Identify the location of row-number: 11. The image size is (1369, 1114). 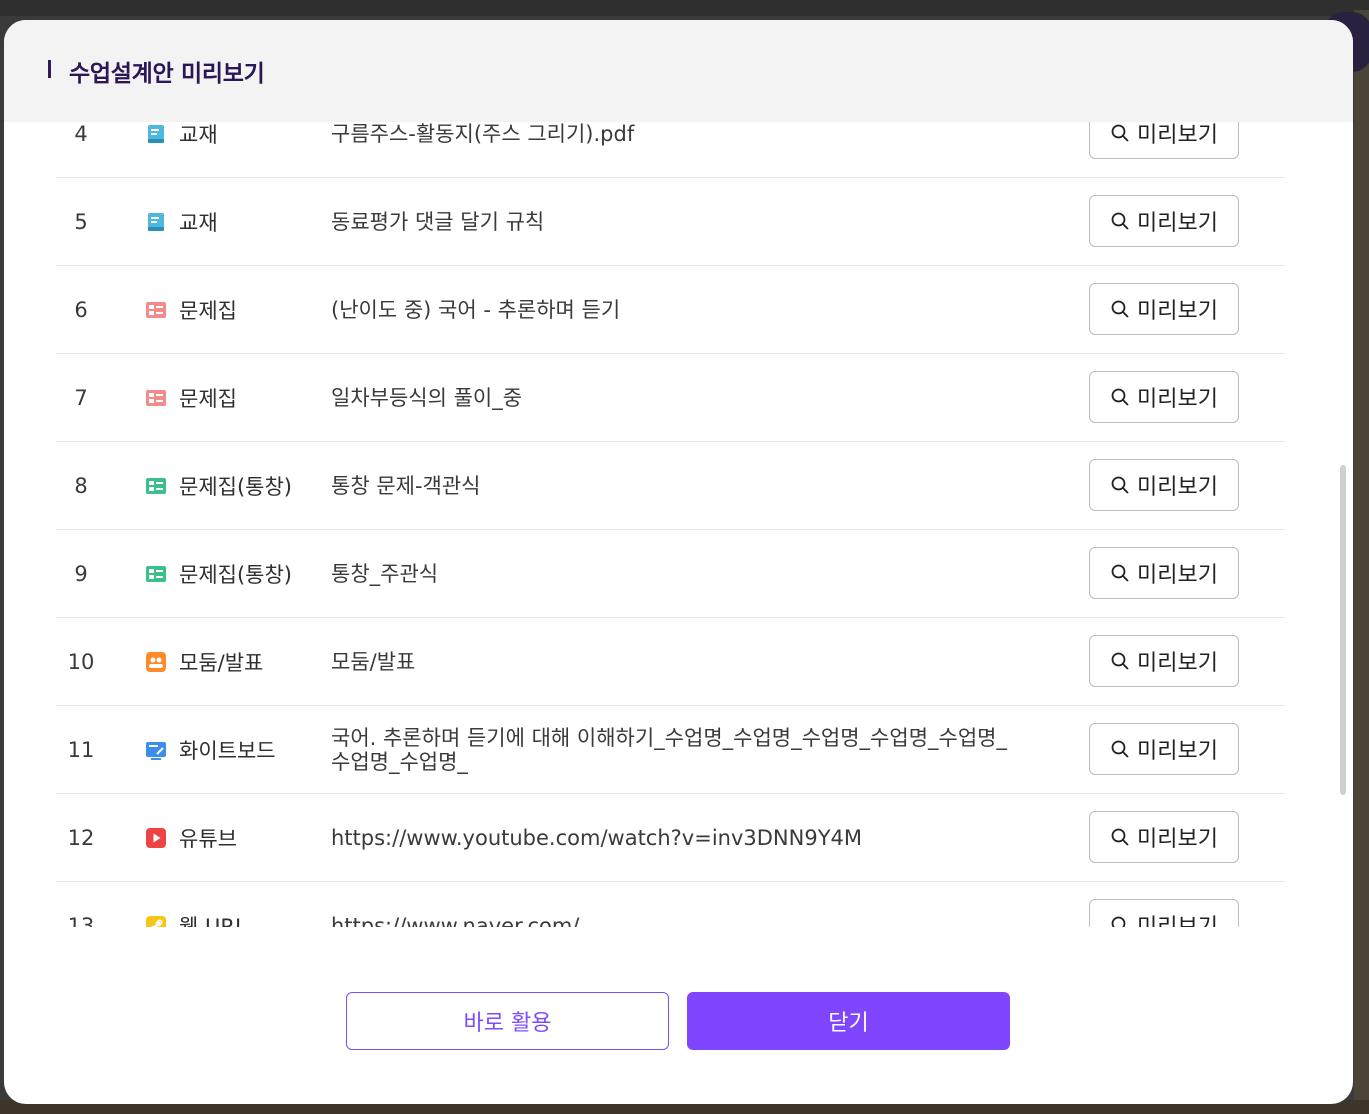
(81, 749).